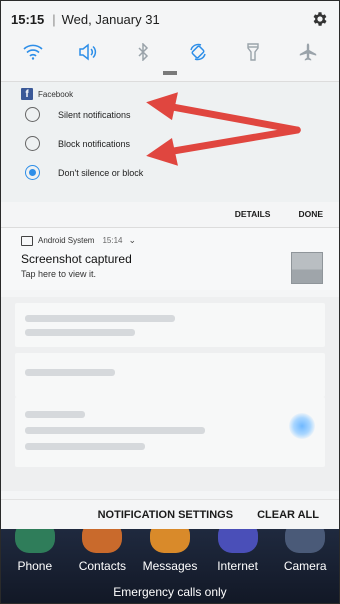 The height and width of the screenshot is (604, 340). I want to click on wifi-icon, so click(33, 52).